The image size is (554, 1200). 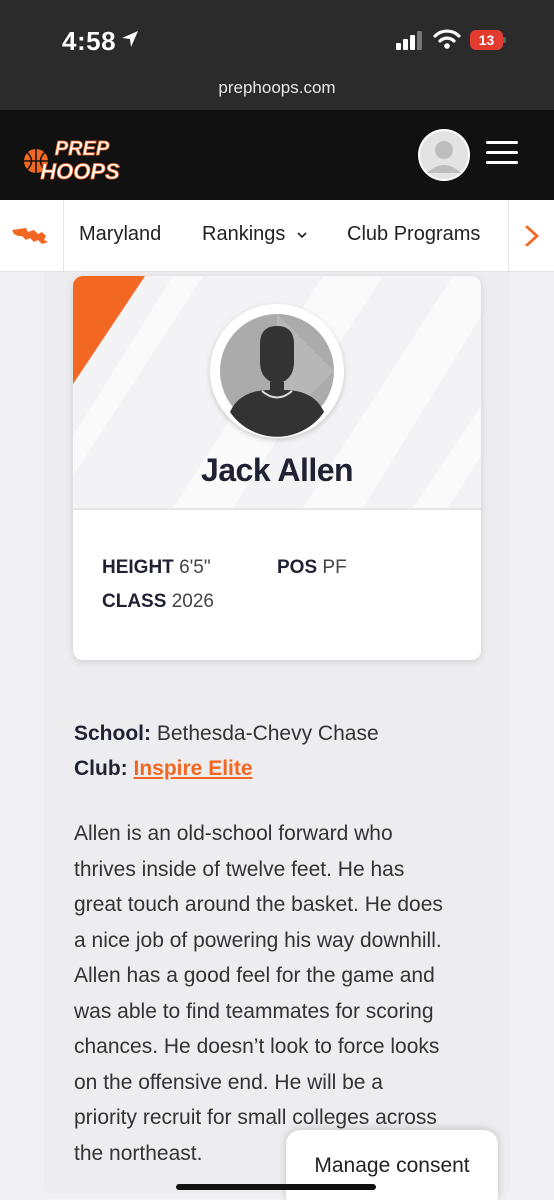 I want to click on url-bar: prephoops.com, so click(x=277, y=91).